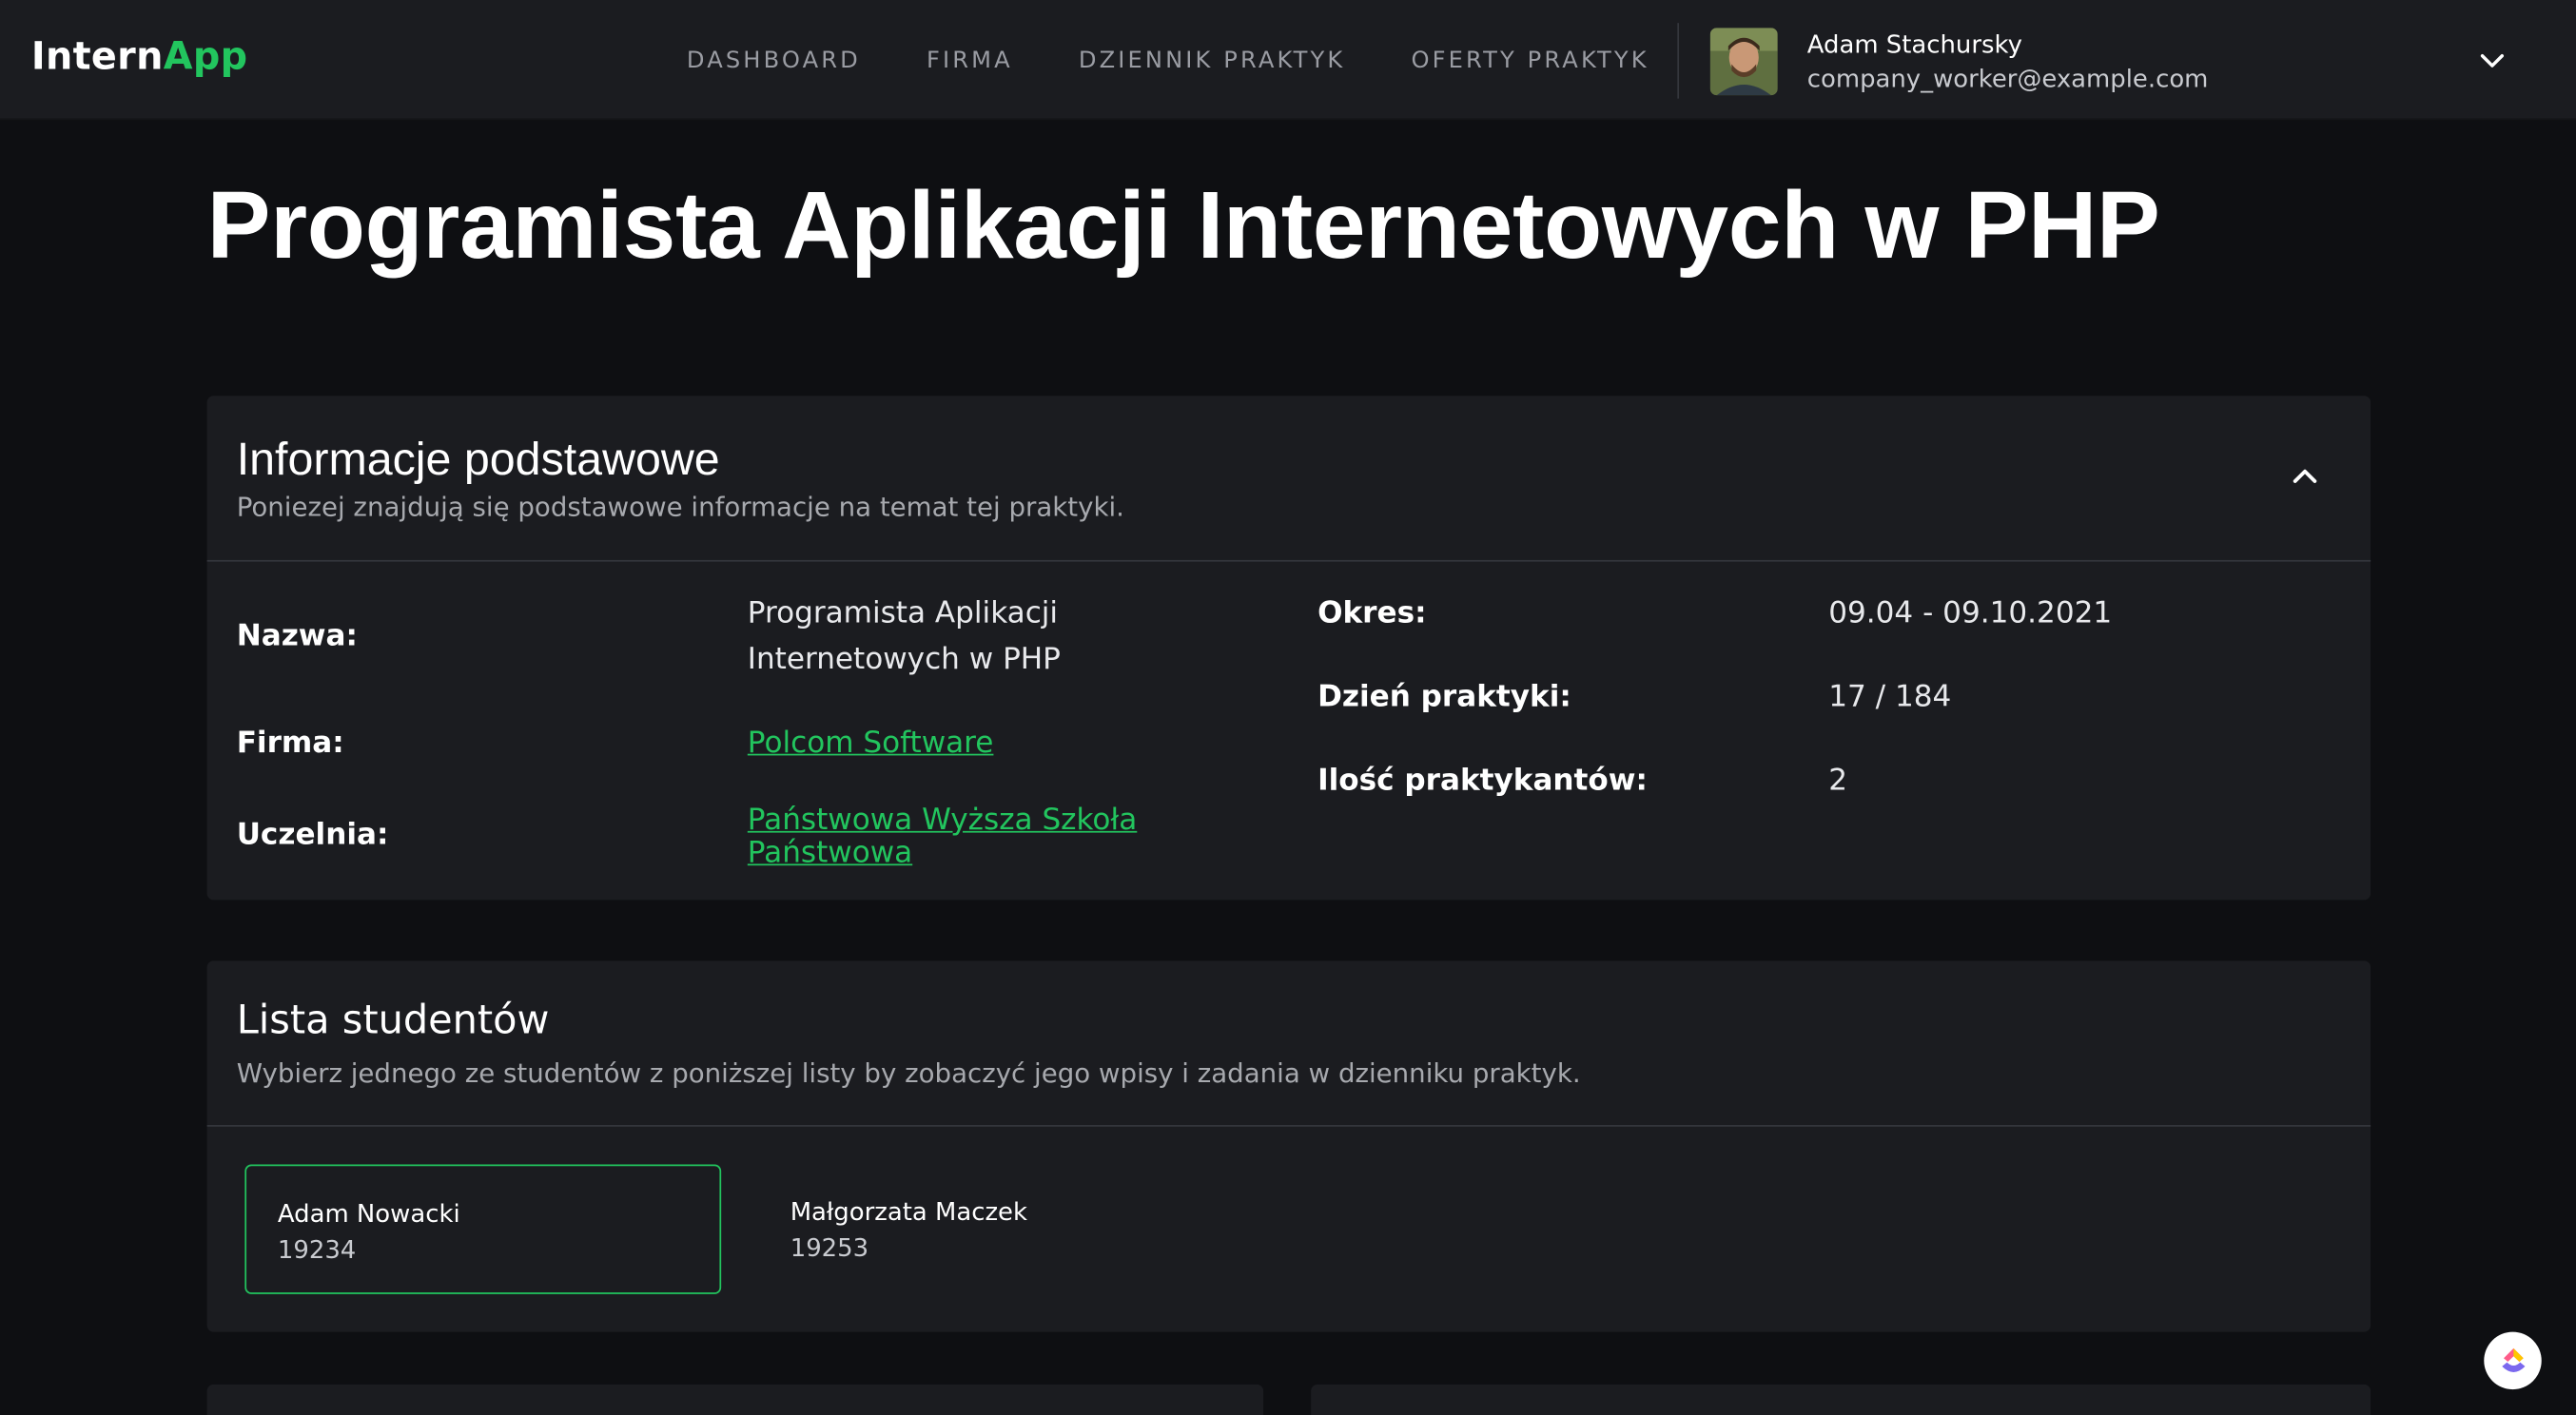 Image resolution: width=2576 pixels, height=1415 pixels. I want to click on students-card-title: Lista studentów, so click(393, 1020).